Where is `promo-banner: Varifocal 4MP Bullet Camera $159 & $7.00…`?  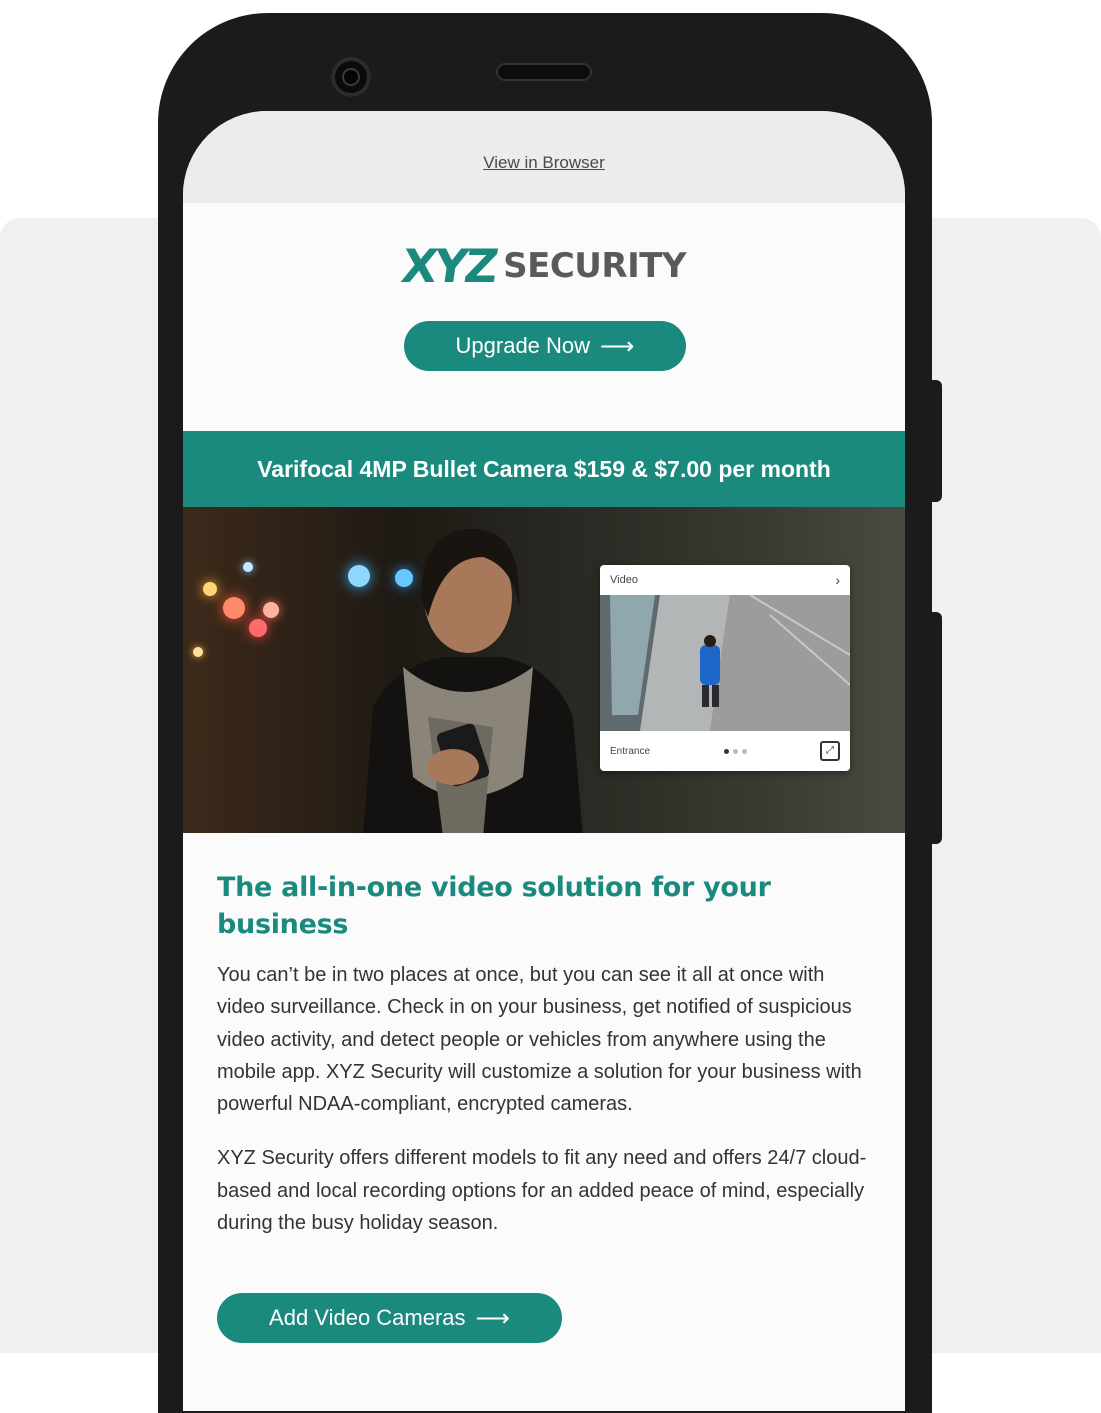 promo-banner: Varifocal 4MP Bullet Camera $159 & $7.00… is located at coordinates (544, 469).